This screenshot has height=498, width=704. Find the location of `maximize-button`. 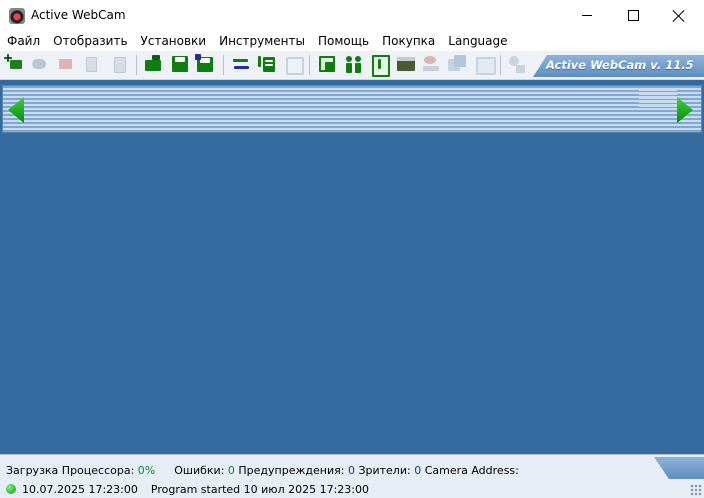

maximize-button is located at coordinates (633, 15).